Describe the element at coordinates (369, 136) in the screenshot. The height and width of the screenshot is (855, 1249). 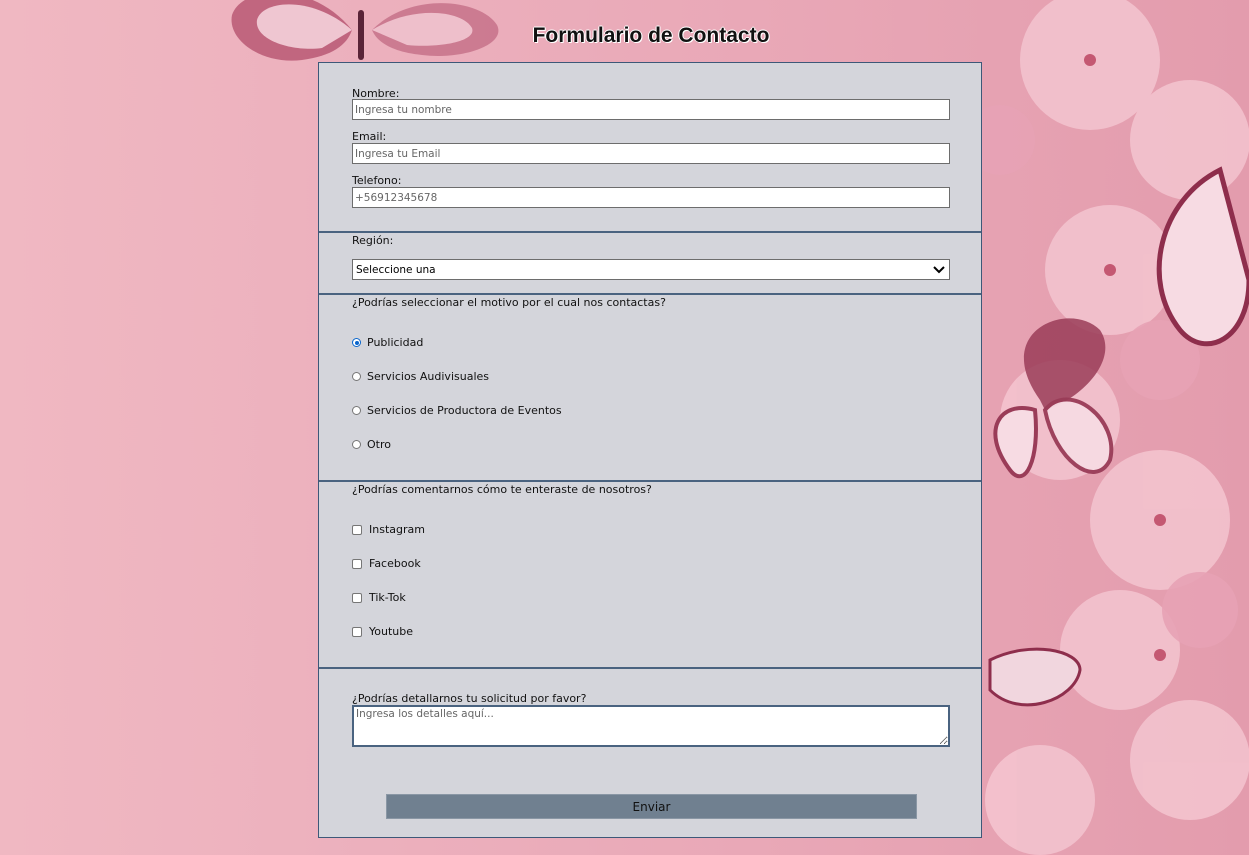
I see `email-label: Email:` at that location.